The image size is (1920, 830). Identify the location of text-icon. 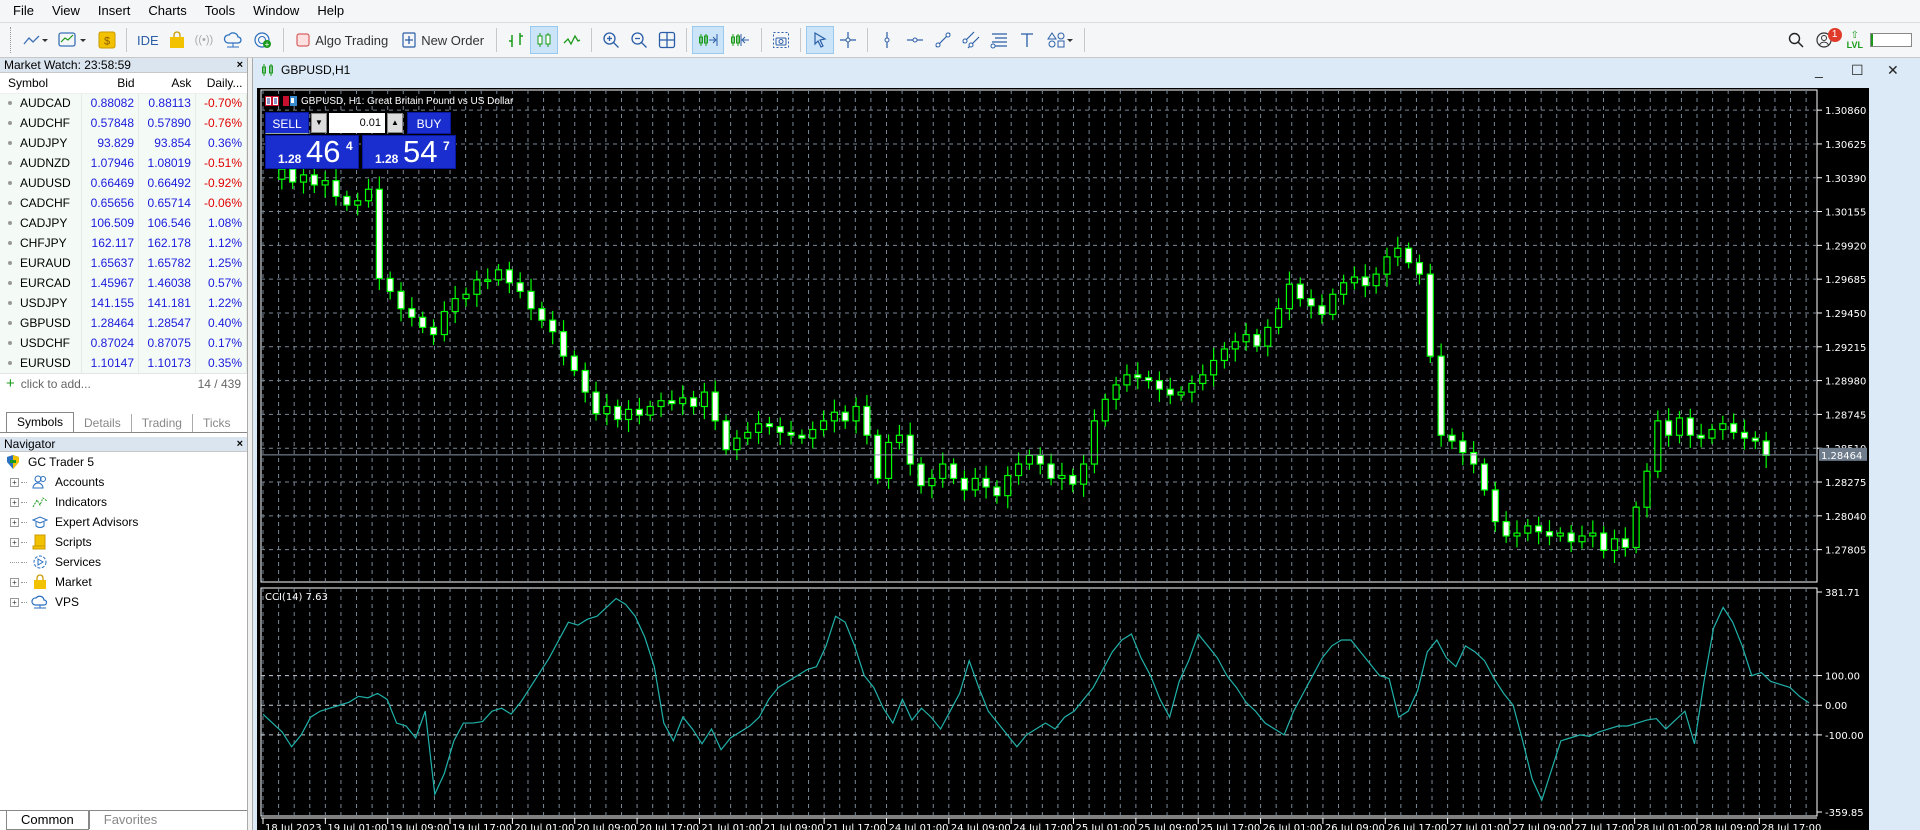
(1027, 40).